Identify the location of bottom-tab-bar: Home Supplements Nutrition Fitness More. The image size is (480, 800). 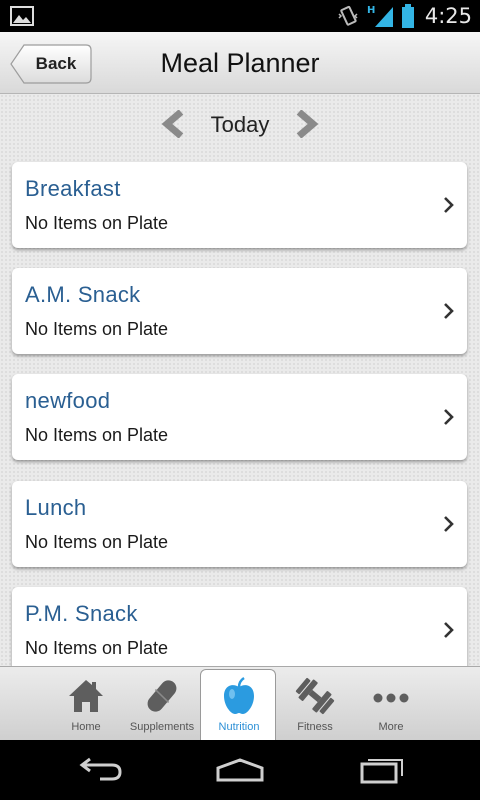
(240, 703).